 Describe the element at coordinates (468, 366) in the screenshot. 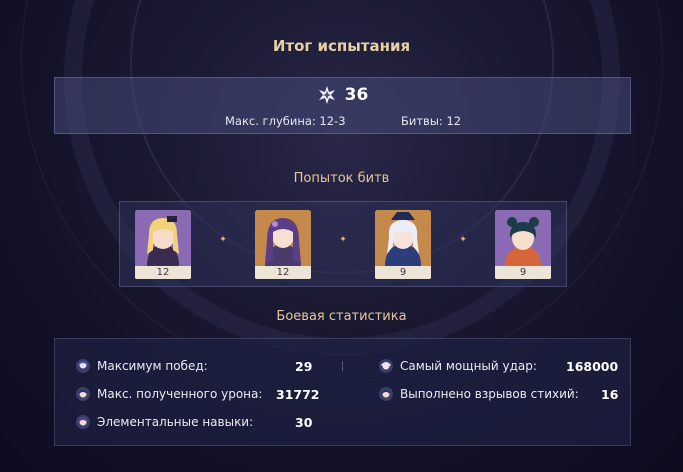

I see `stat-label: Самый мощный удар:` at that location.